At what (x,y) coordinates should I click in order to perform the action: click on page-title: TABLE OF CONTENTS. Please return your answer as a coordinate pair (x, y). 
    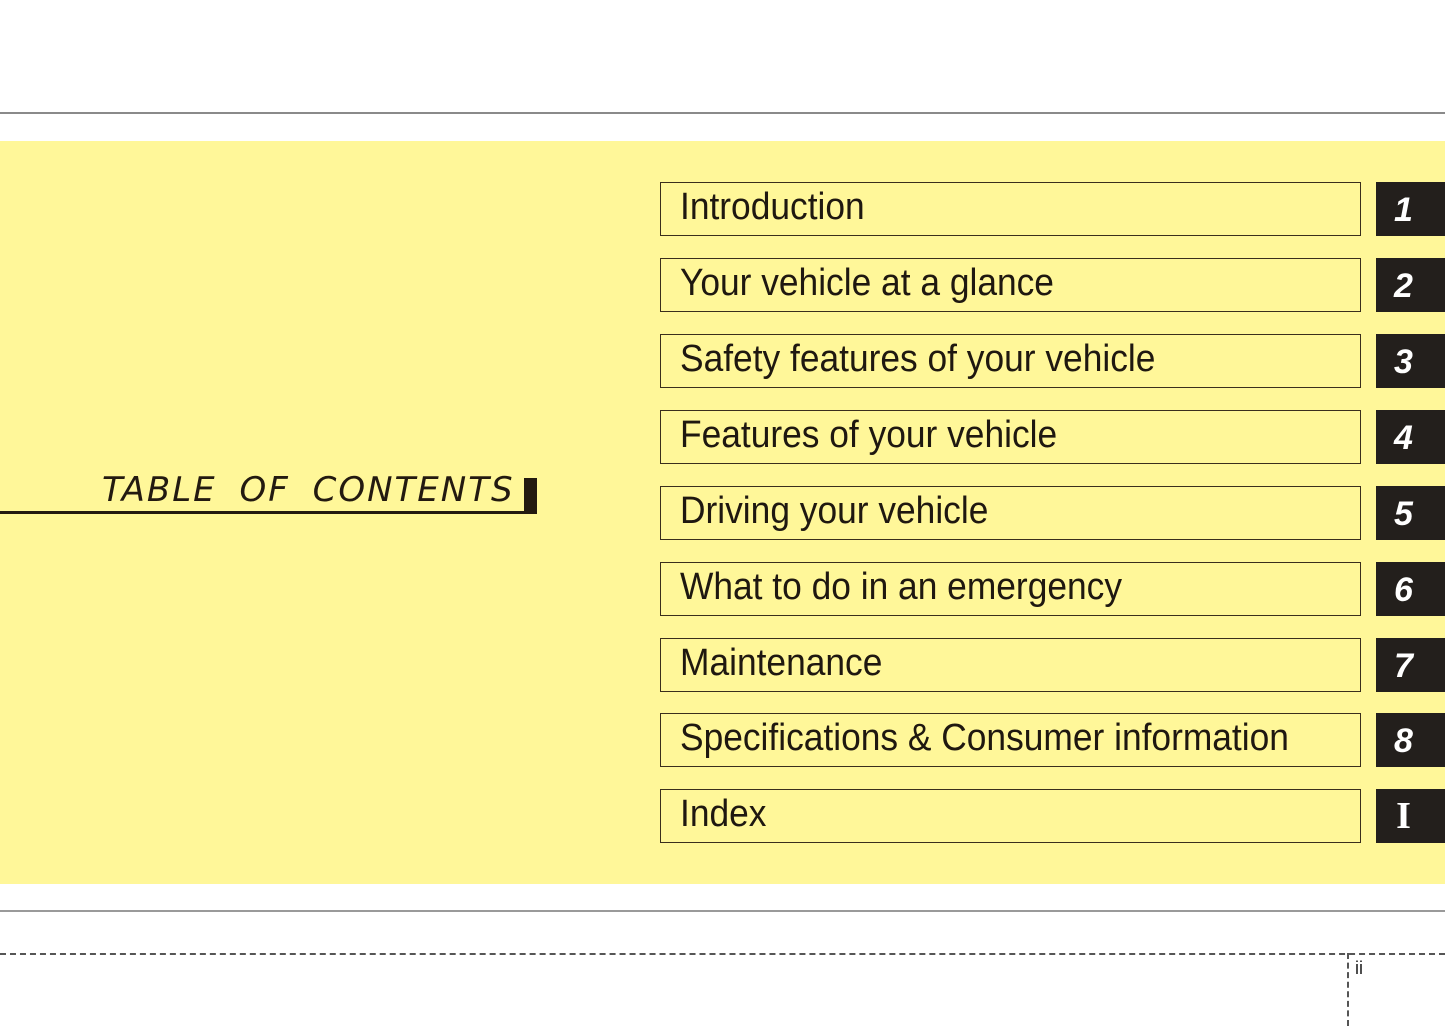
    Looking at the image, I should click on (308, 490).